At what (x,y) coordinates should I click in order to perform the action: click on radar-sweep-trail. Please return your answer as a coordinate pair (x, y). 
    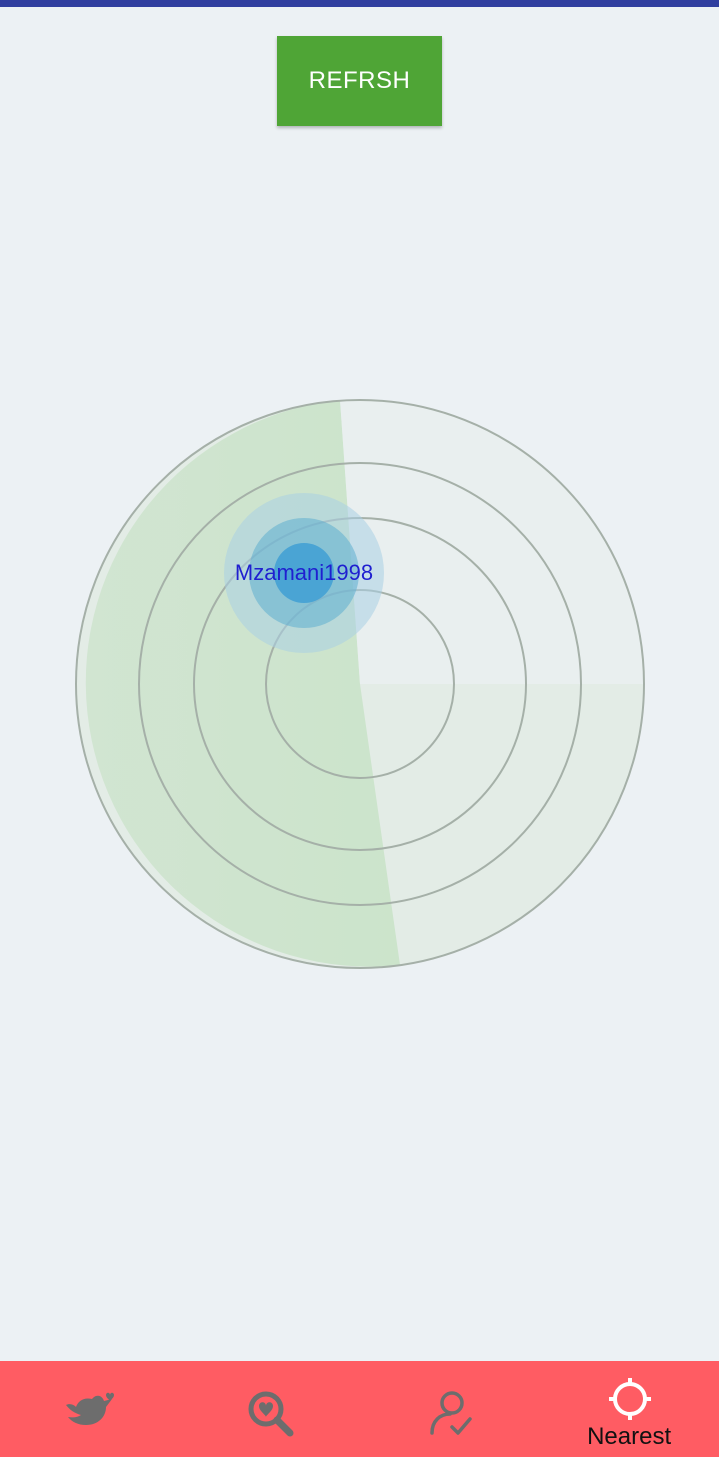
    Looking at the image, I should click on (492, 541).